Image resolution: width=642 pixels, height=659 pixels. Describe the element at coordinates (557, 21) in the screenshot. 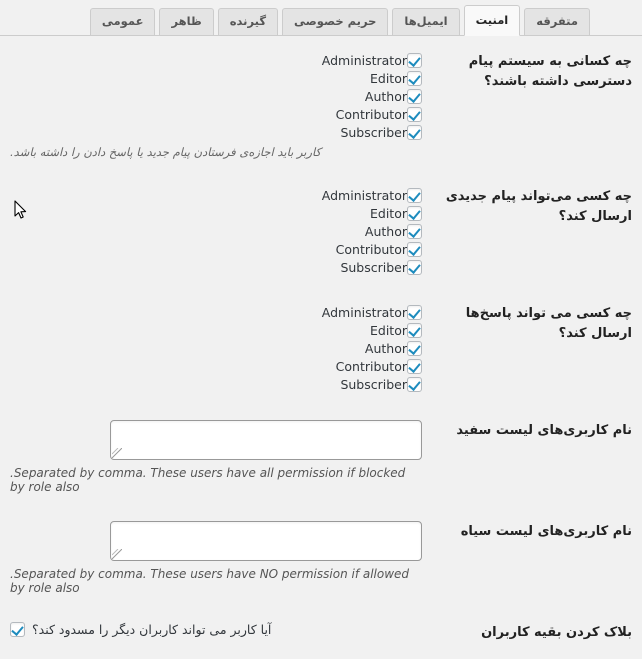

I see `tab-misc: متفرقه` at that location.